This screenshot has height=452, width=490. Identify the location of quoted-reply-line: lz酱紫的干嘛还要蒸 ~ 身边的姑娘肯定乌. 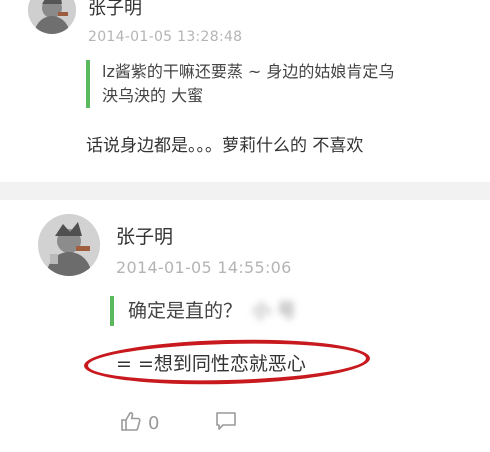
(248, 71).